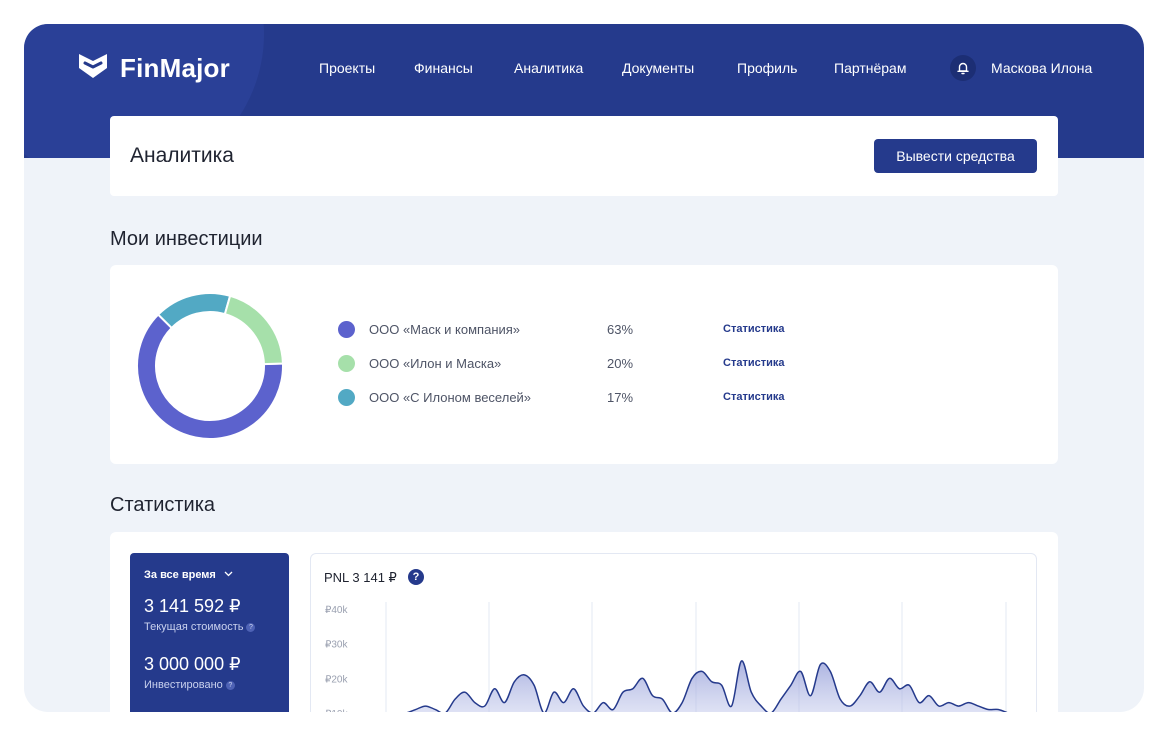 This screenshot has height=736, width=1168. What do you see at coordinates (767, 68) in the screenshot?
I see `nav-item-profile: Профиль` at bounding box center [767, 68].